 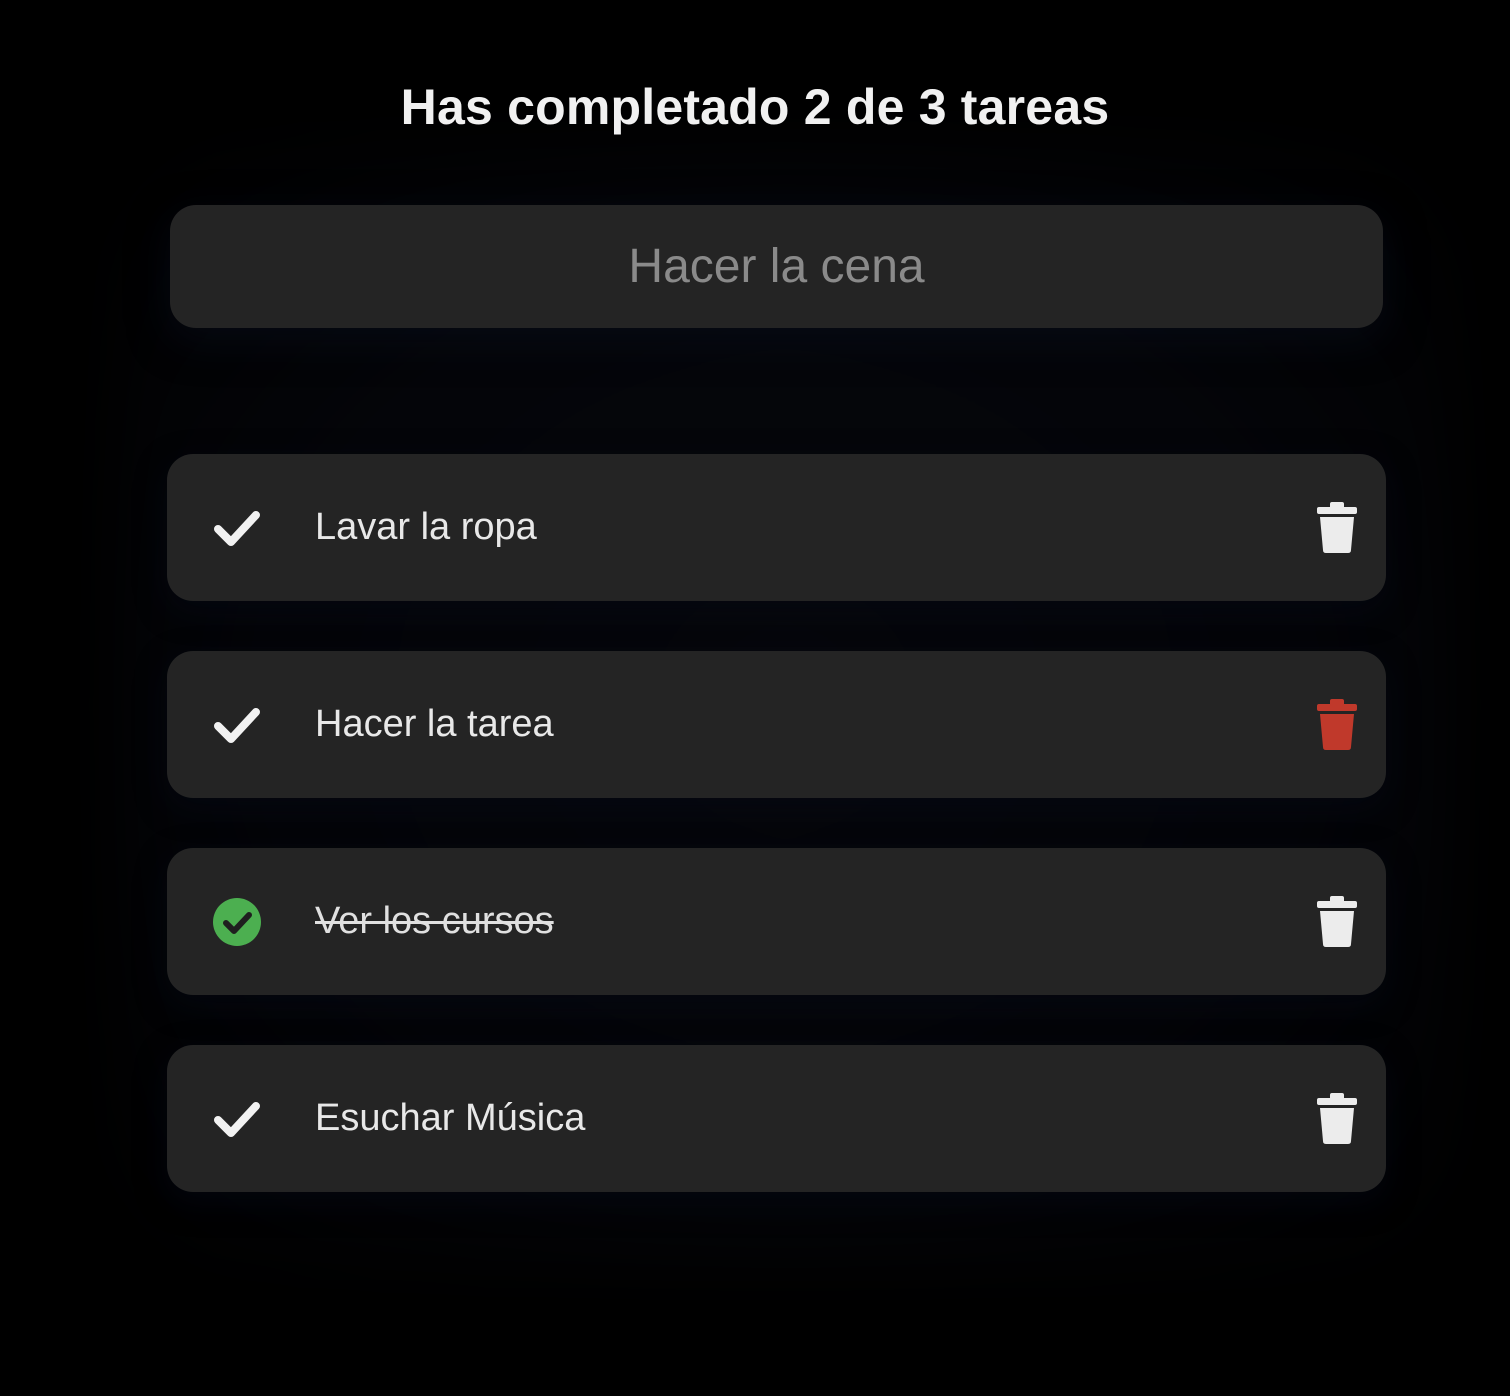 I want to click on task-item: Hacer la tarea, so click(x=776, y=724).